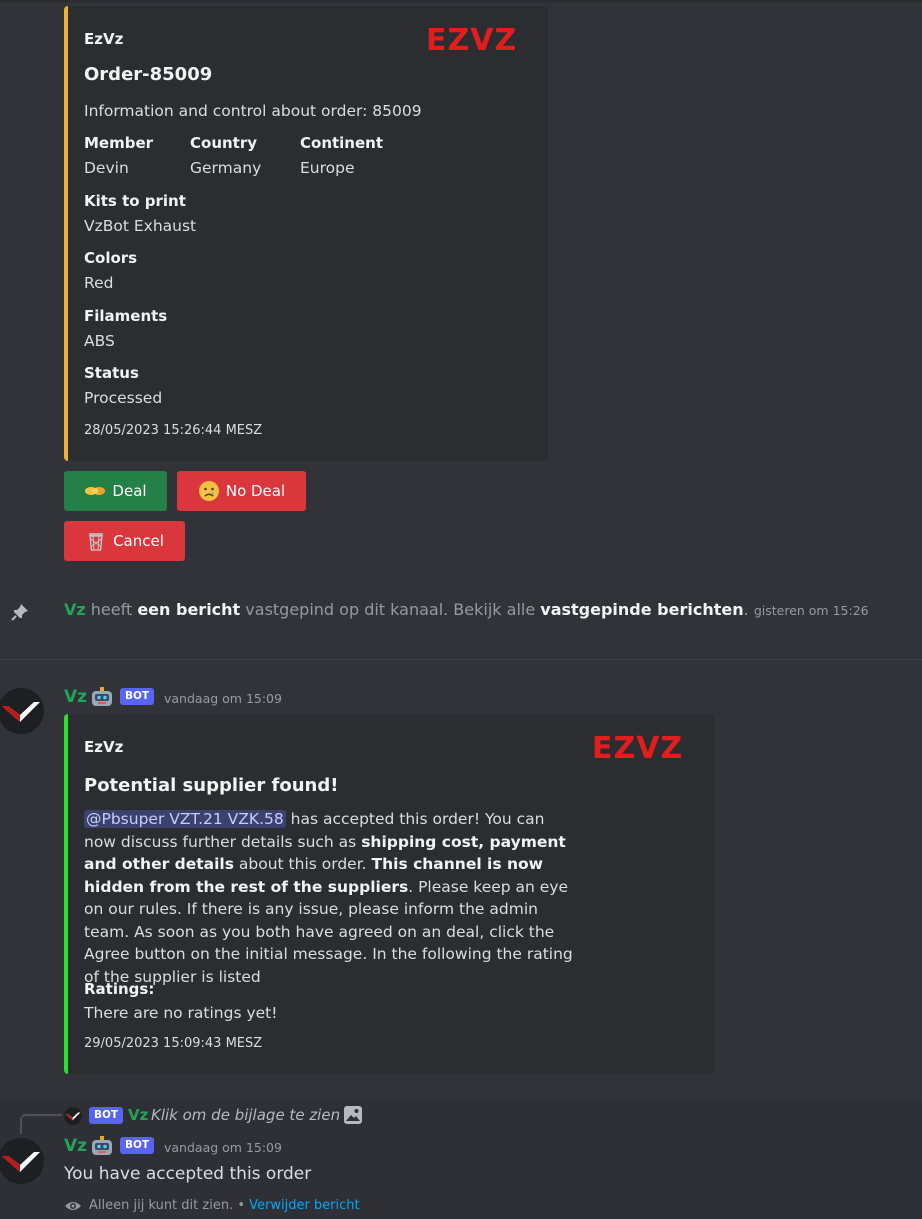 This screenshot has width=922, height=1219. Describe the element at coordinates (208, 491) in the screenshot. I see `crying-face-icon` at that location.